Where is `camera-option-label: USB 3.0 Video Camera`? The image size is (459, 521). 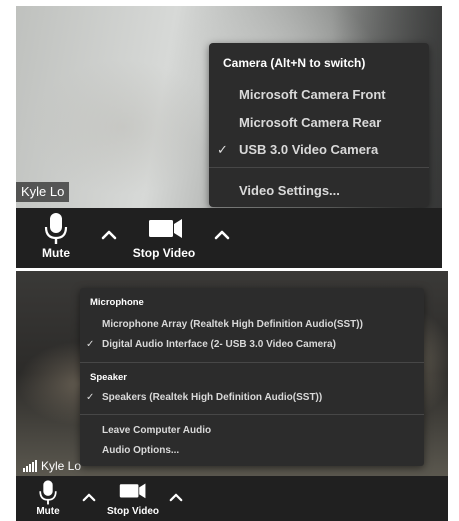
camera-option-label: USB 3.0 Video Camera is located at coordinates (309, 149).